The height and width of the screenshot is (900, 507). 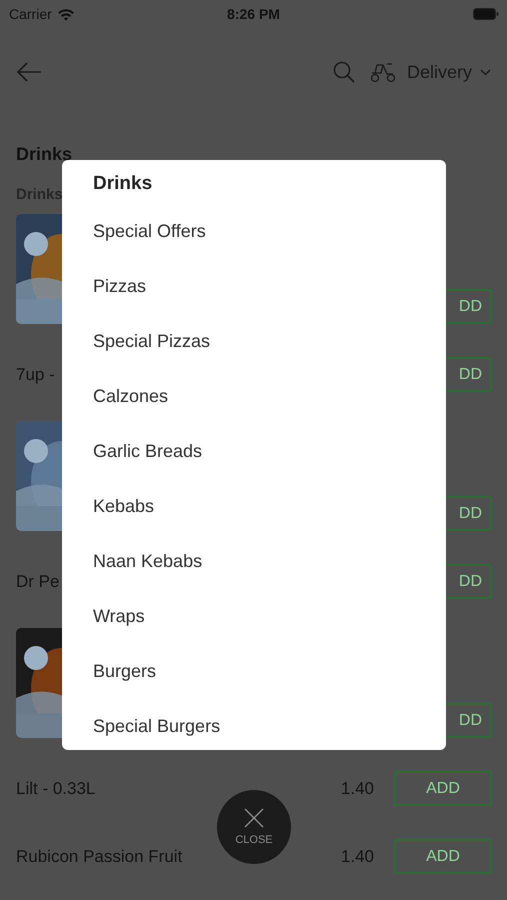 I want to click on menu-item: Special Pizzas, so click(x=254, y=330).